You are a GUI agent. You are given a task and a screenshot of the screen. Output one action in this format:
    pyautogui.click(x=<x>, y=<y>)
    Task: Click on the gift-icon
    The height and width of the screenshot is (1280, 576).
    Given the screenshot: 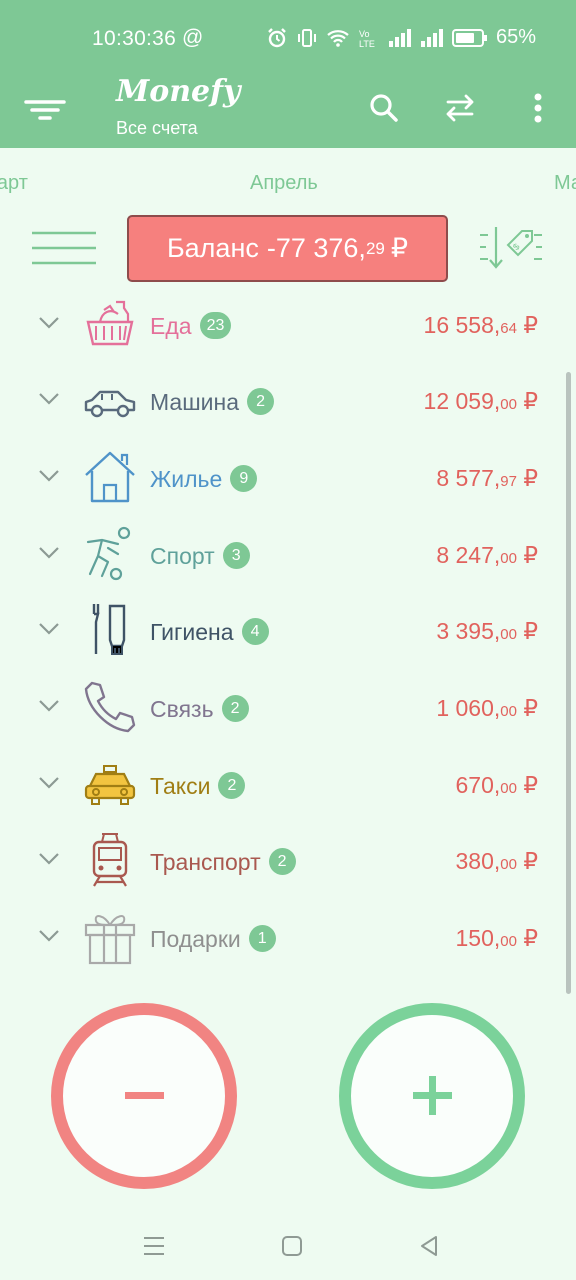 What is the action you would take?
    pyautogui.click(x=110, y=940)
    